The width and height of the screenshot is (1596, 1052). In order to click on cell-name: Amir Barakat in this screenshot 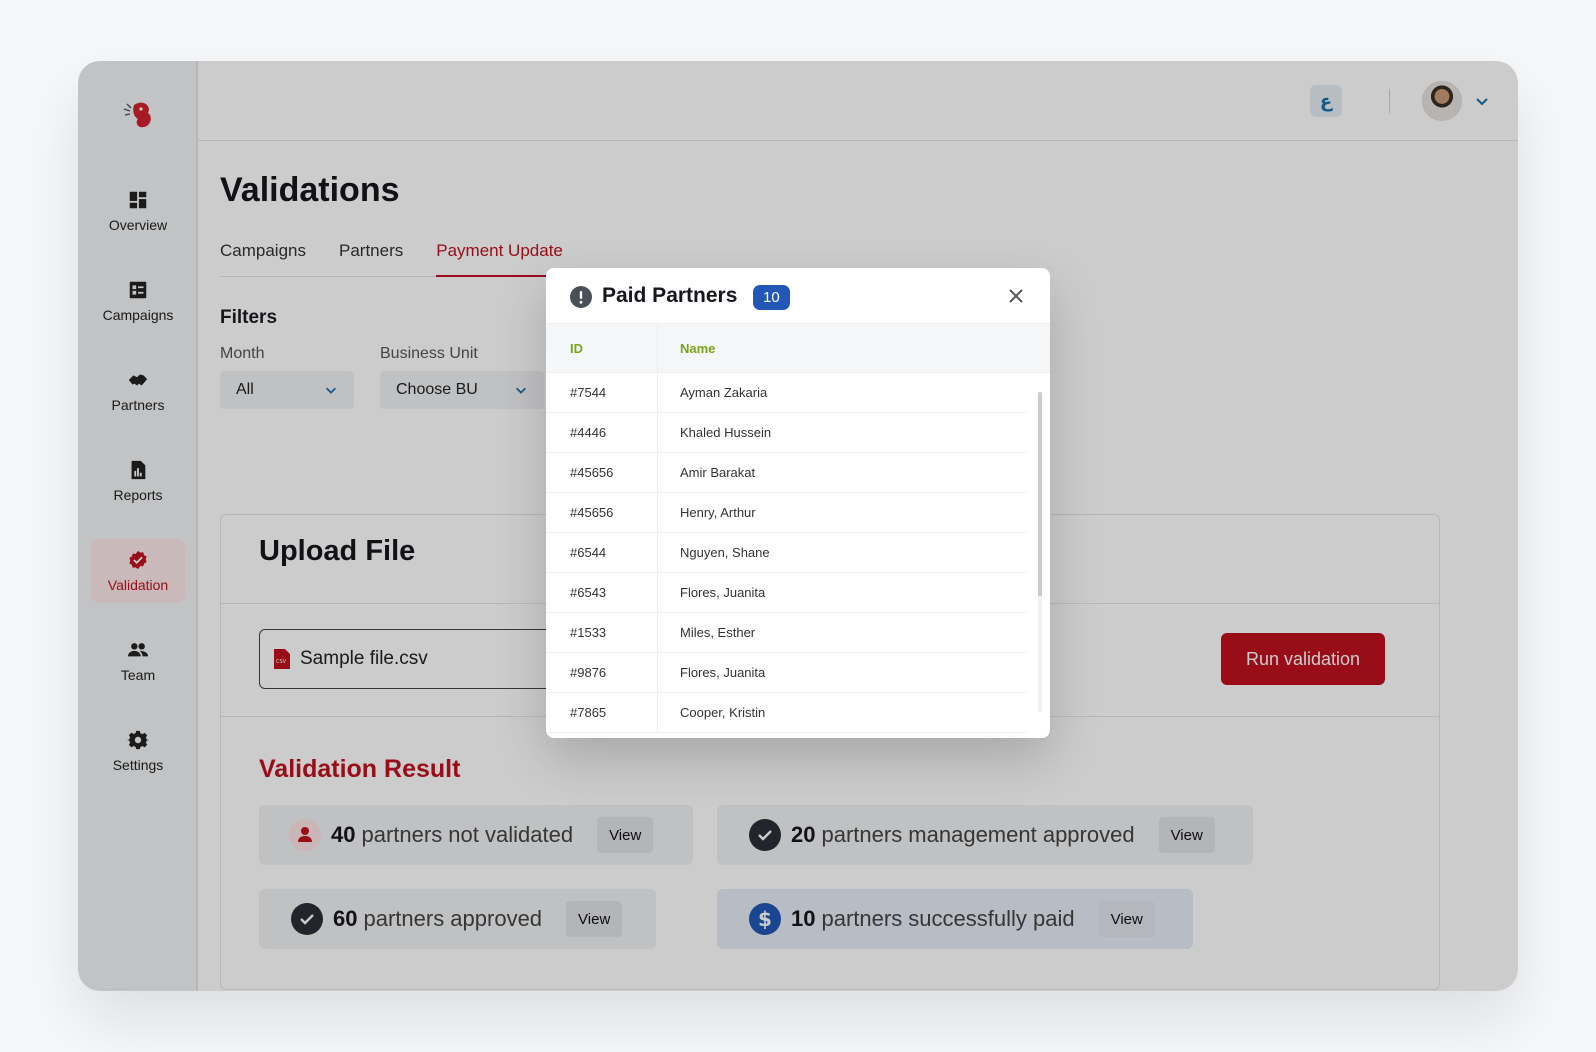, I will do `click(718, 472)`.